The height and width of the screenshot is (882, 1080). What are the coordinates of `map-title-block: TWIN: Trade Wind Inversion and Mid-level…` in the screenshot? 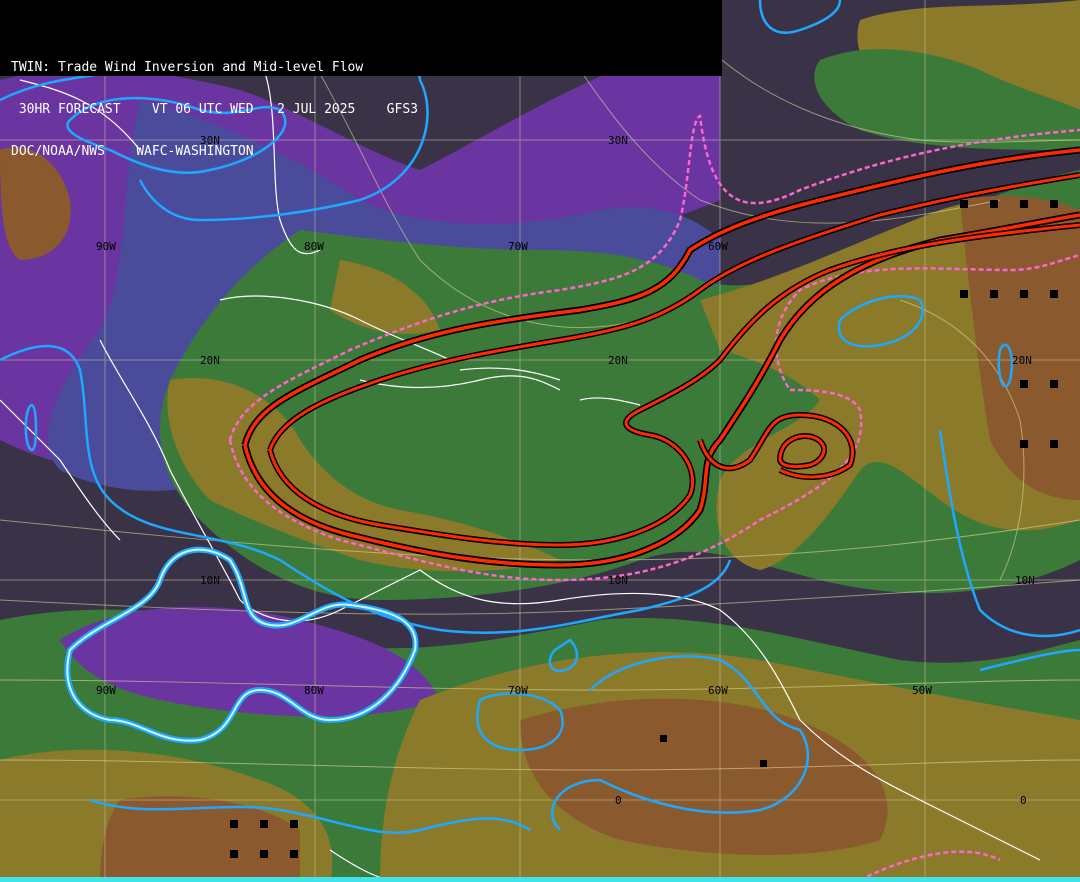 It's located at (361, 79).